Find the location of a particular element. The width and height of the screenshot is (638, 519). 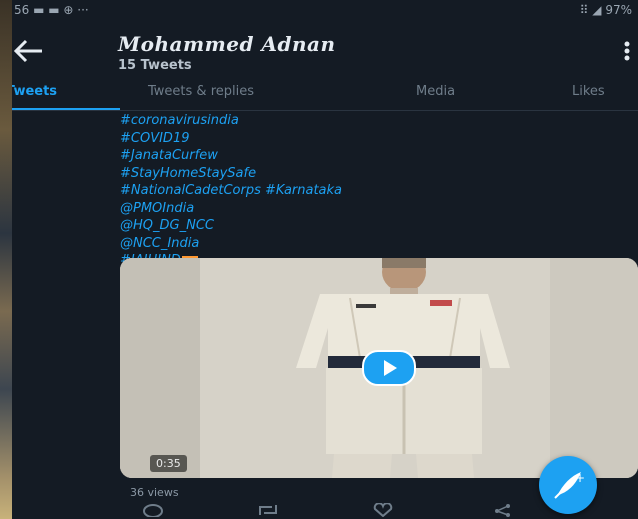

play-icon is located at coordinates (390, 368).